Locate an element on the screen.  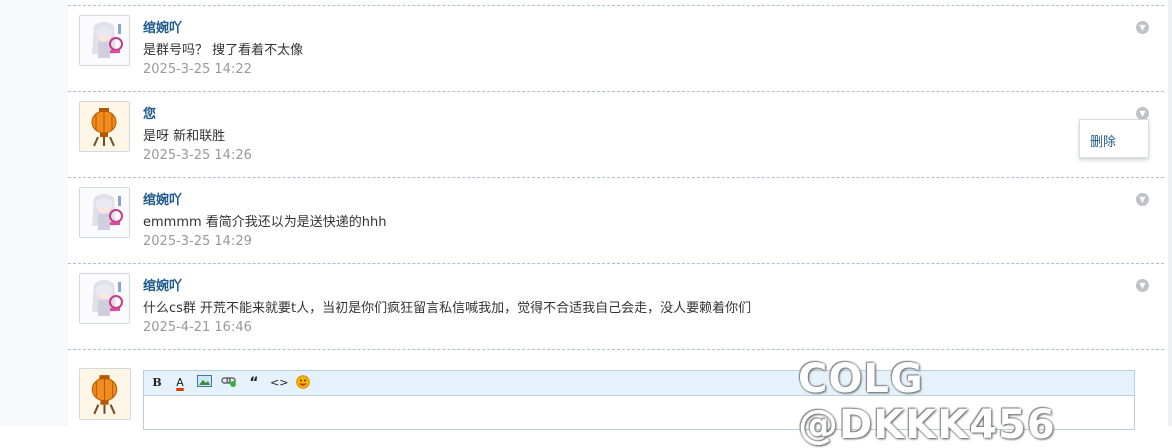
image-button is located at coordinates (204, 383).